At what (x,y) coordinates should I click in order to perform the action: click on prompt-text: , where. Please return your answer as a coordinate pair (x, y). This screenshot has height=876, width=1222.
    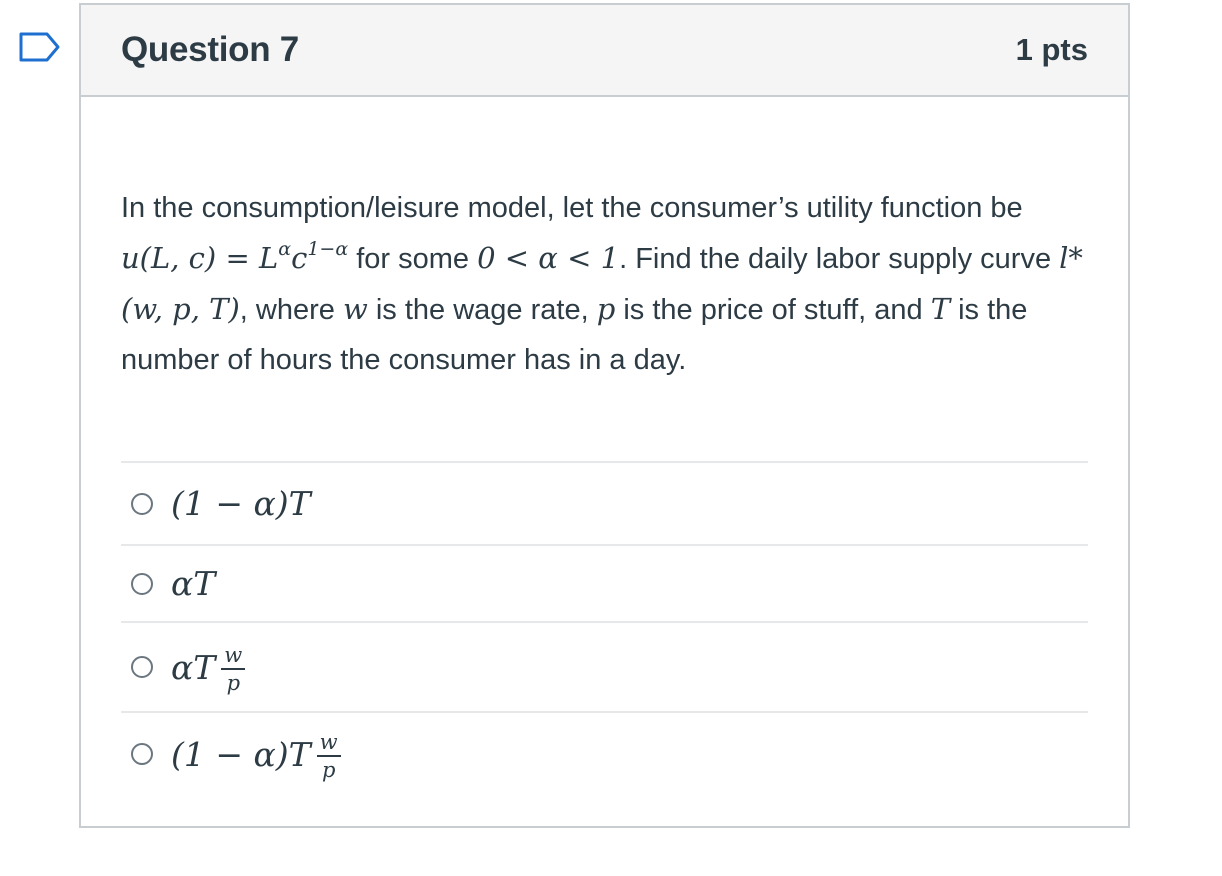
    Looking at the image, I should click on (291, 310).